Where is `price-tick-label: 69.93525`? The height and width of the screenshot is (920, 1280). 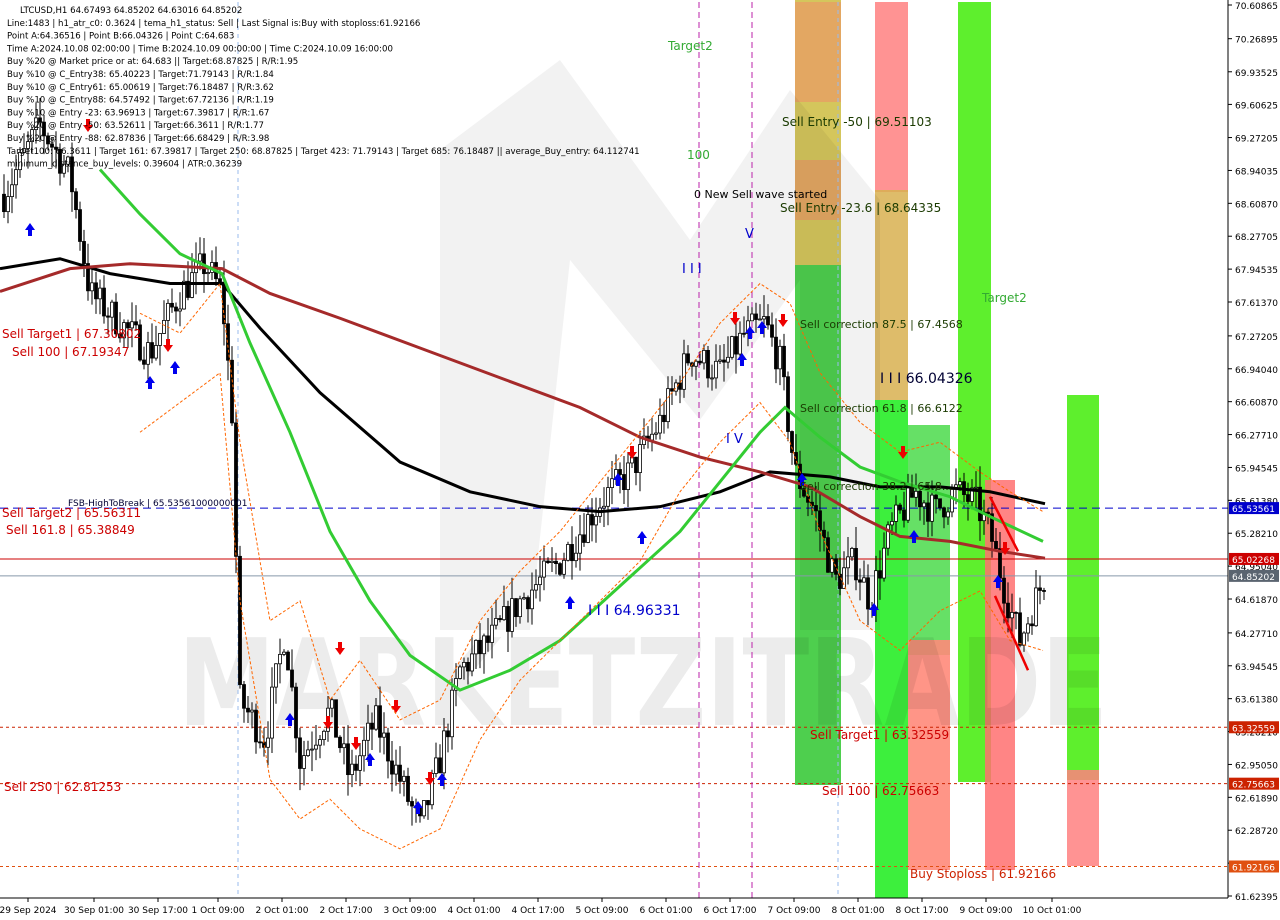 price-tick-label: 69.93525 is located at coordinates (1256, 74).